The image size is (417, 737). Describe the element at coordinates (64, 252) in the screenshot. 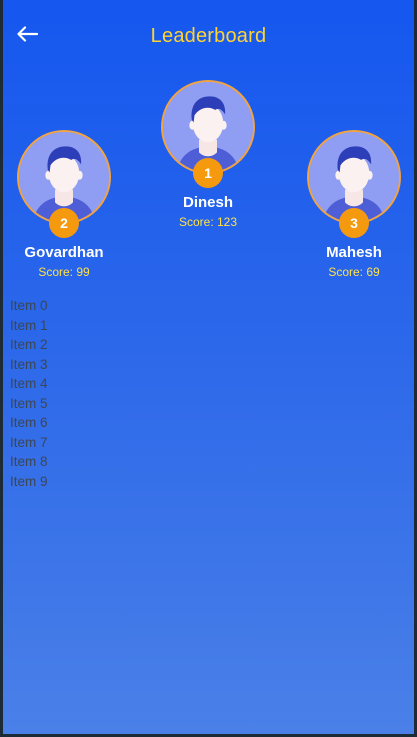

I see `player-name: Govardhan` at that location.